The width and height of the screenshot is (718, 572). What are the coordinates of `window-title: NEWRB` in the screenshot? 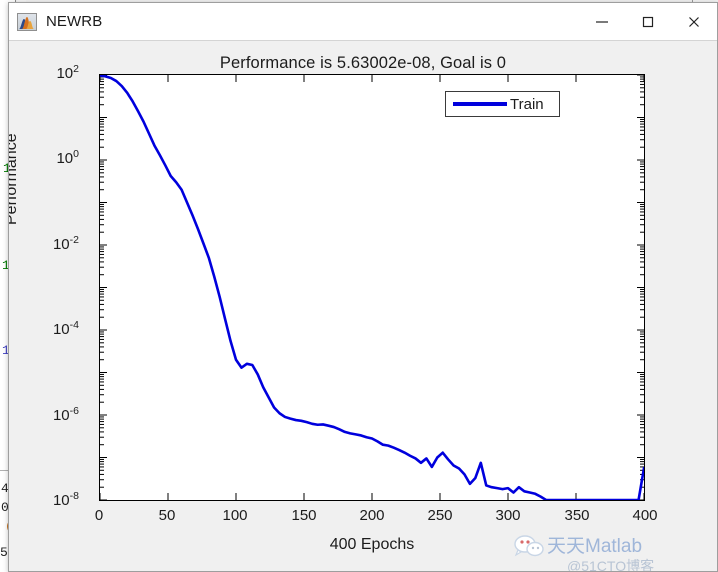 It's located at (74, 21).